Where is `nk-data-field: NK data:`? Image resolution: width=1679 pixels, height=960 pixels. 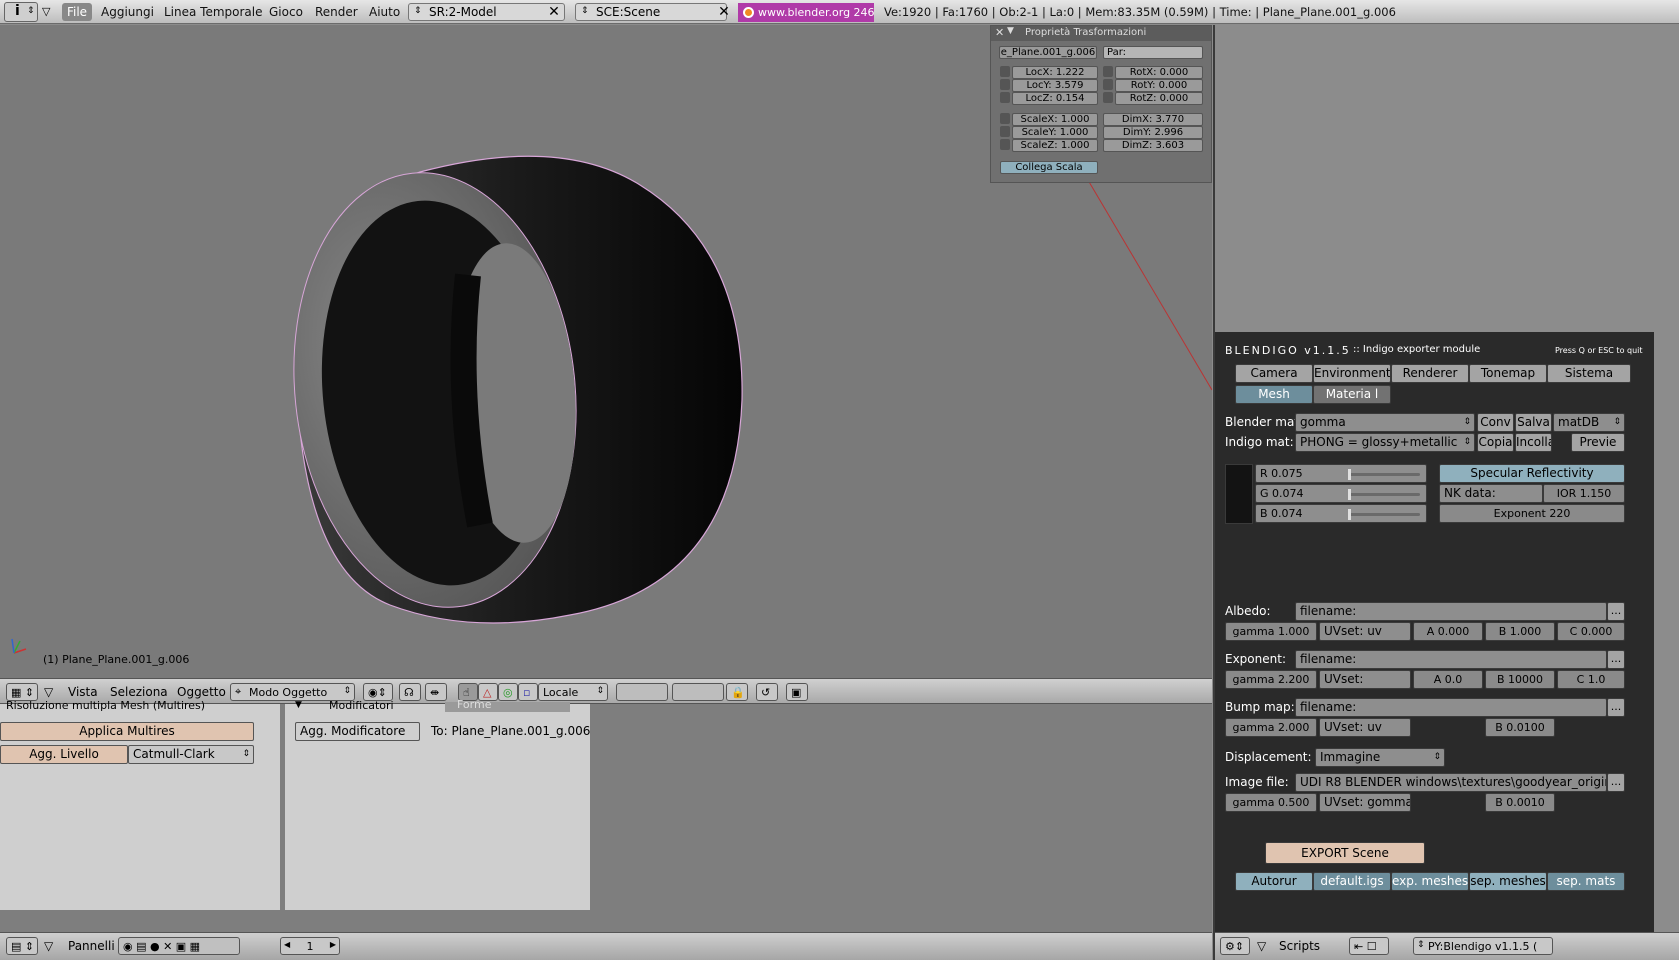 nk-data-field: NK data: is located at coordinates (1491, 493).